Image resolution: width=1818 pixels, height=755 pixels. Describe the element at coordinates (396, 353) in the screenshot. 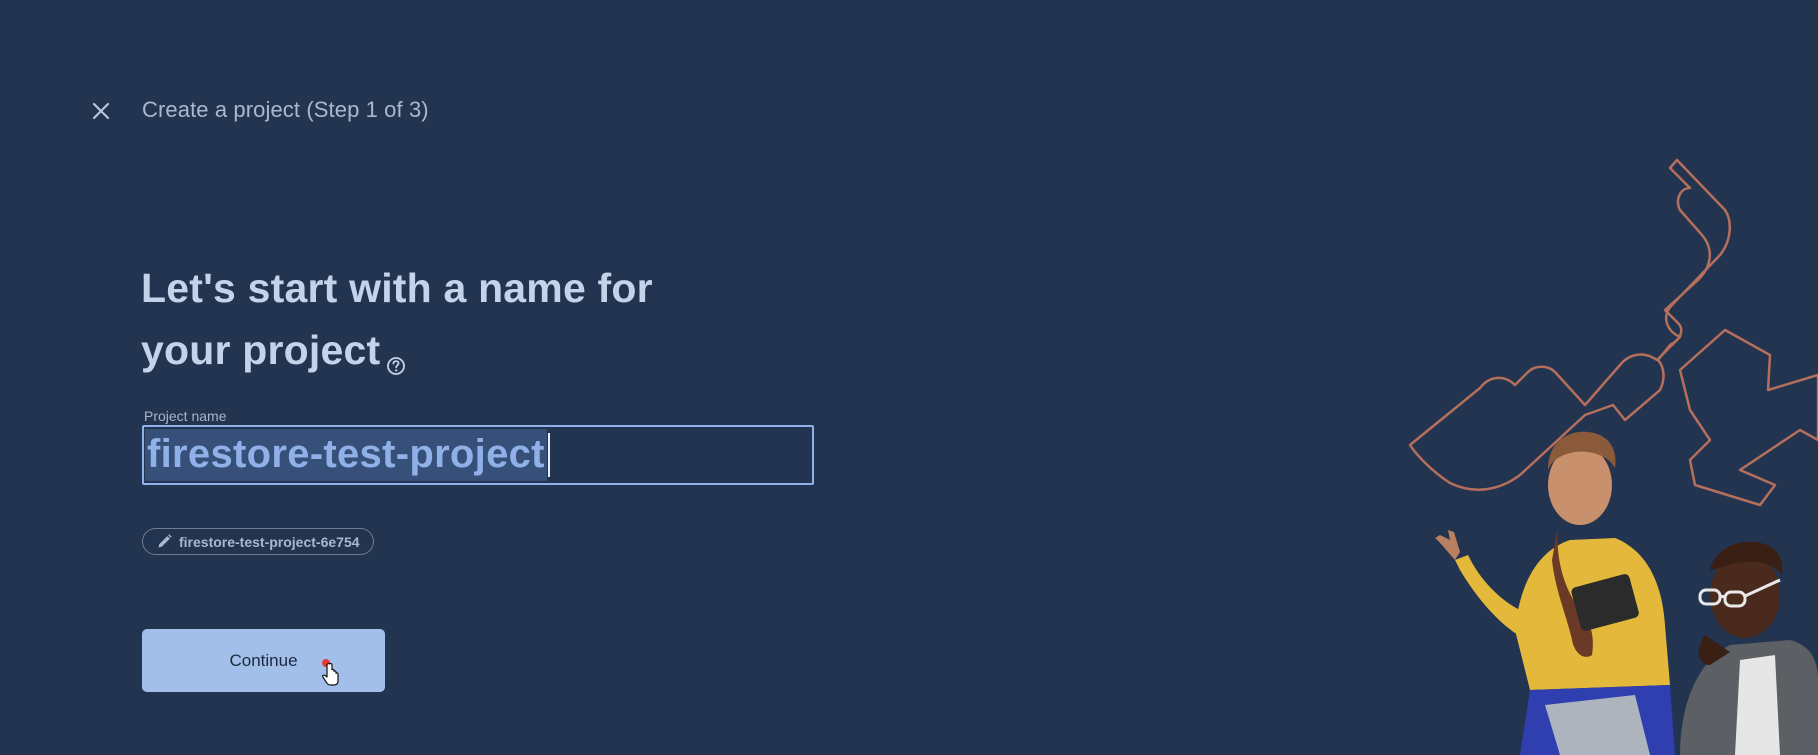

I see `help-circle-icon` at that location.